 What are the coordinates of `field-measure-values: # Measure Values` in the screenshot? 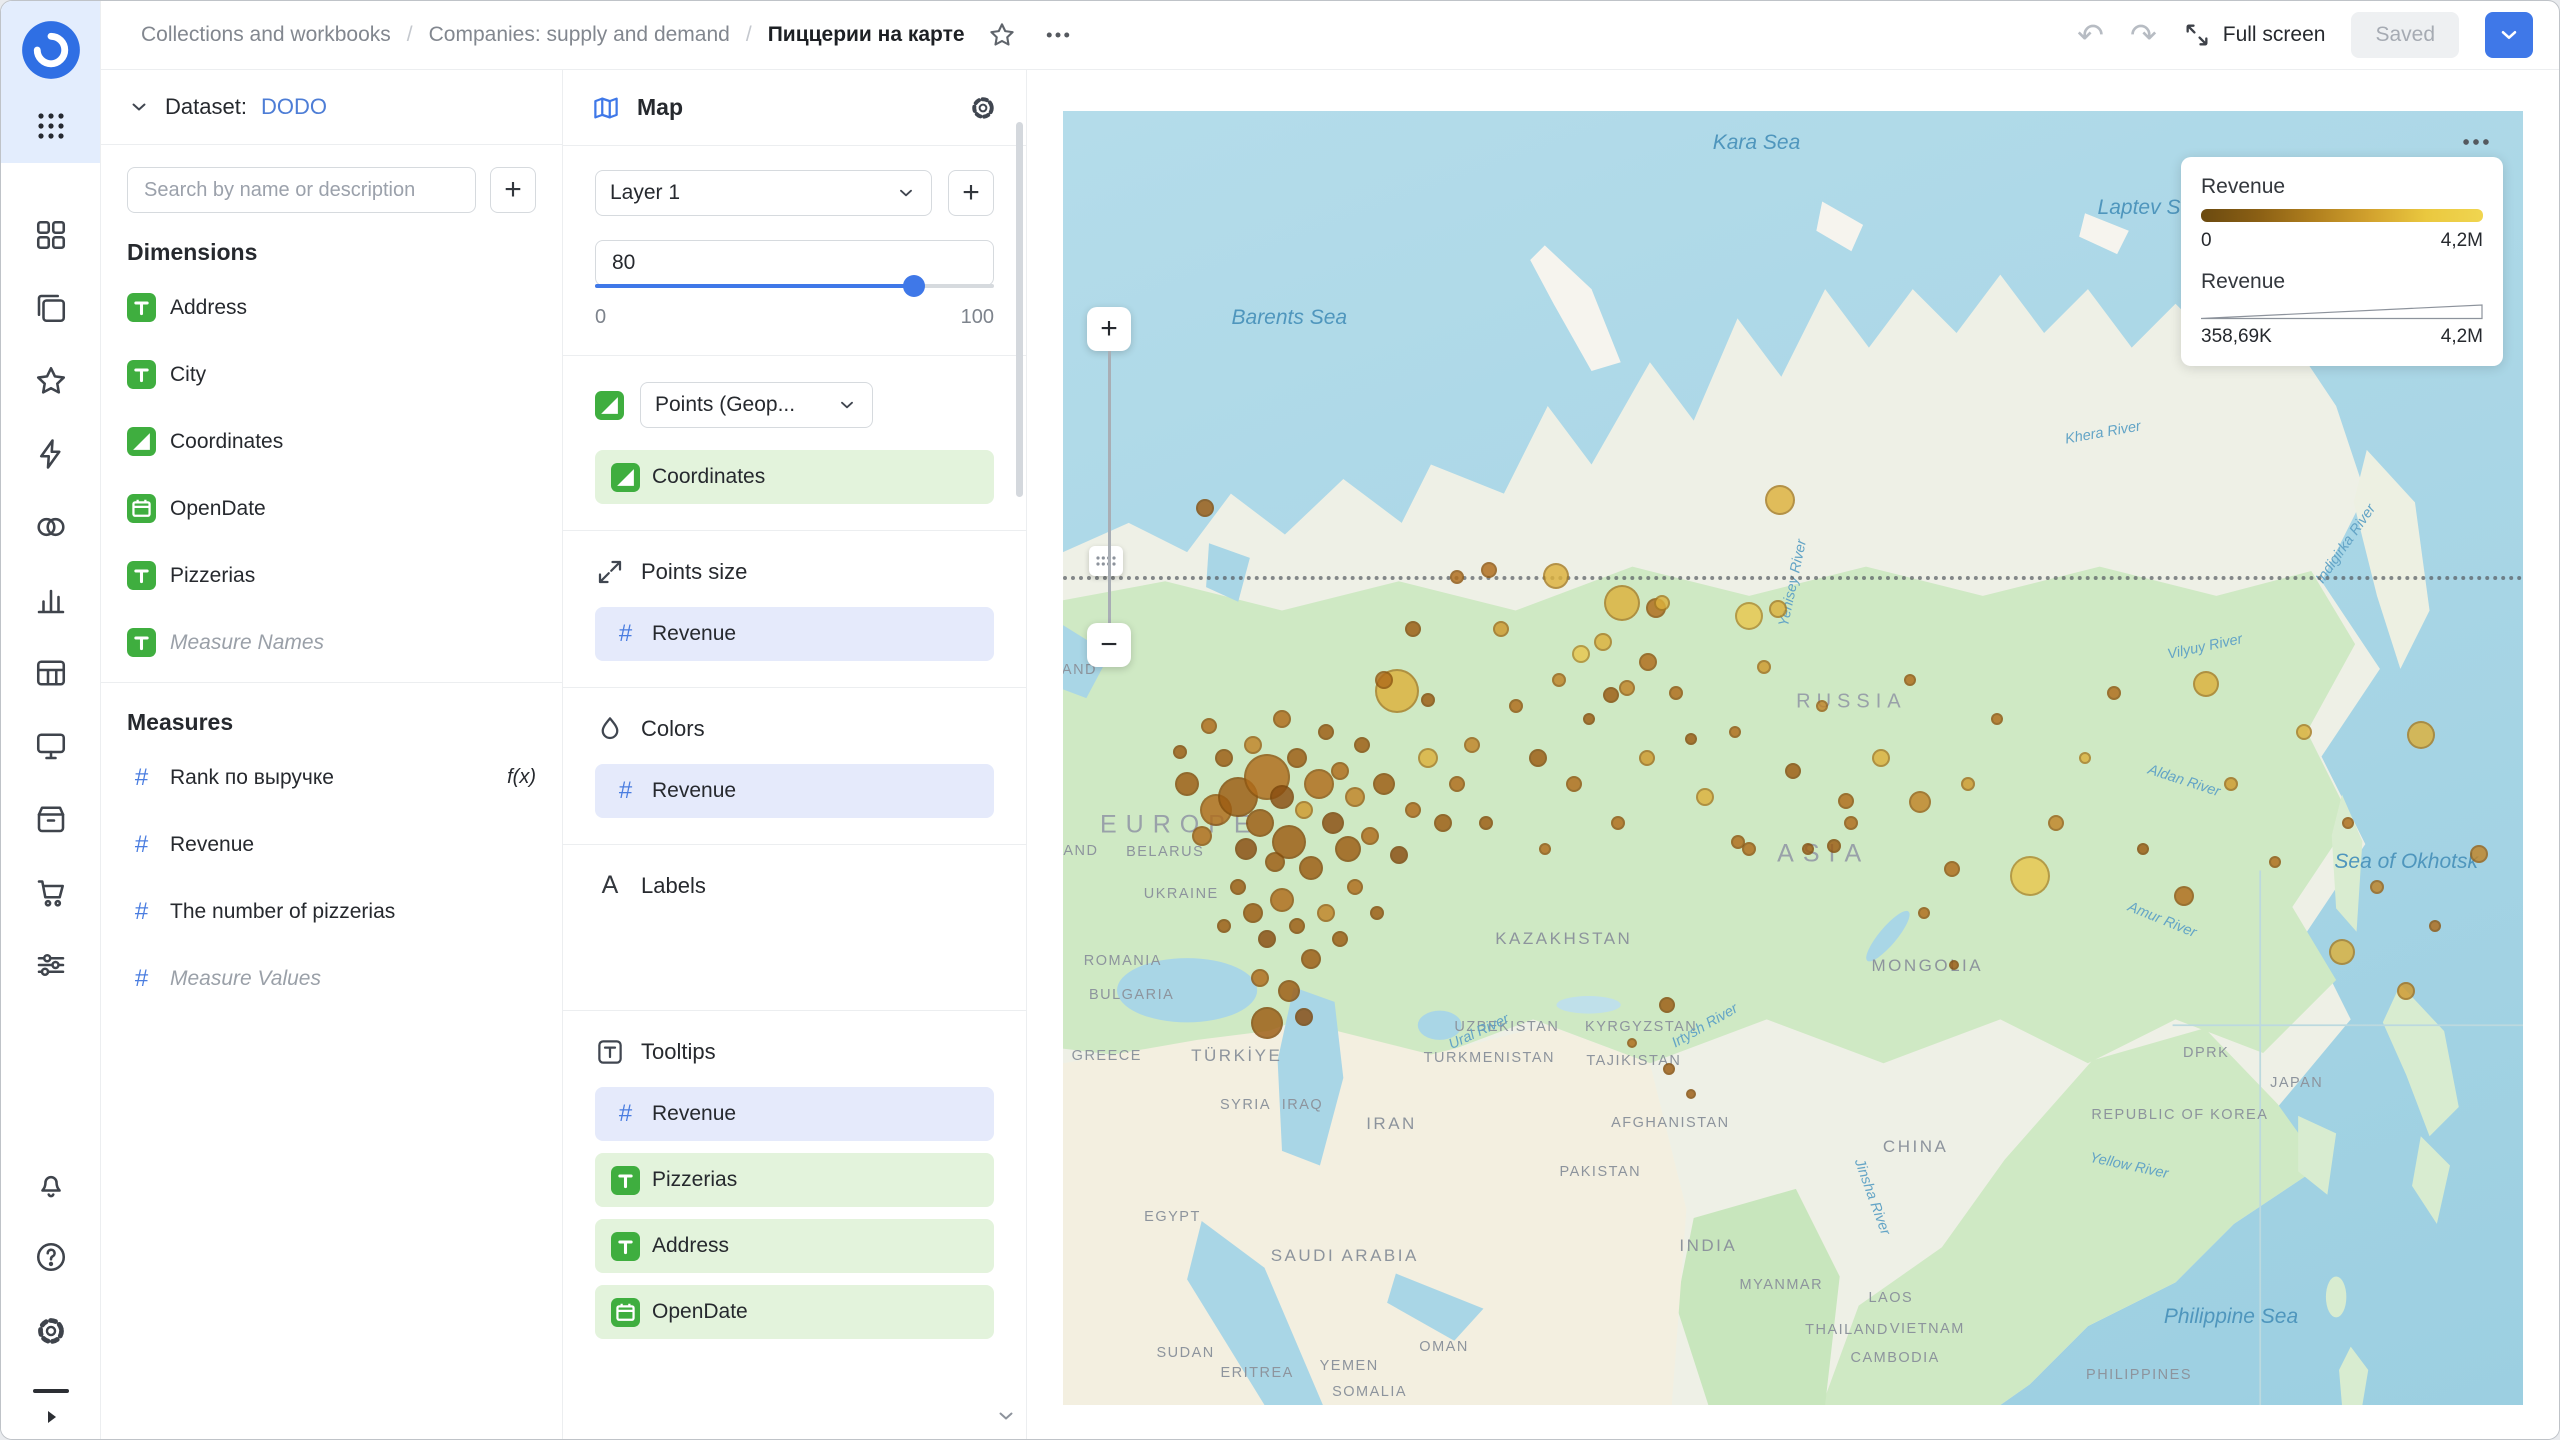 It's located at (331, 978).